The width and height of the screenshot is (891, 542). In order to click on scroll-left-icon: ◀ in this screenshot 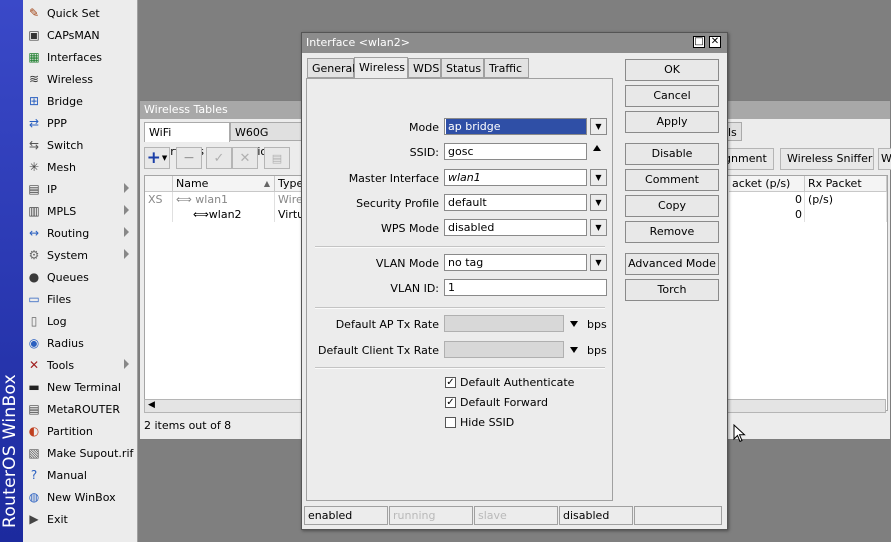, I will do `click(151, 405)`.